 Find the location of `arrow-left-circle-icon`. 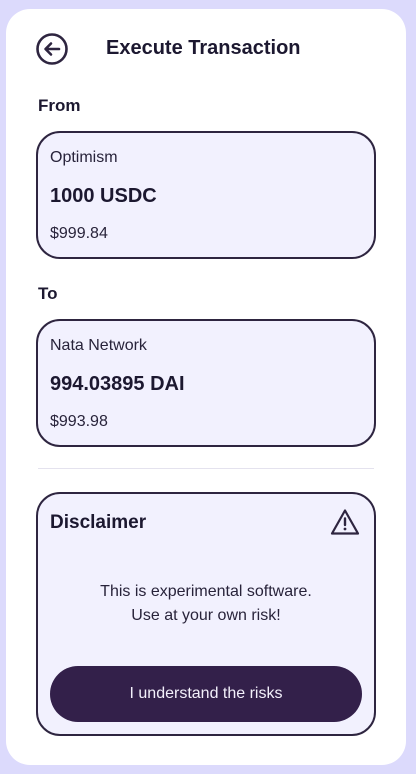

arrow-left-circle-icon is located at coordinates (52, 49).